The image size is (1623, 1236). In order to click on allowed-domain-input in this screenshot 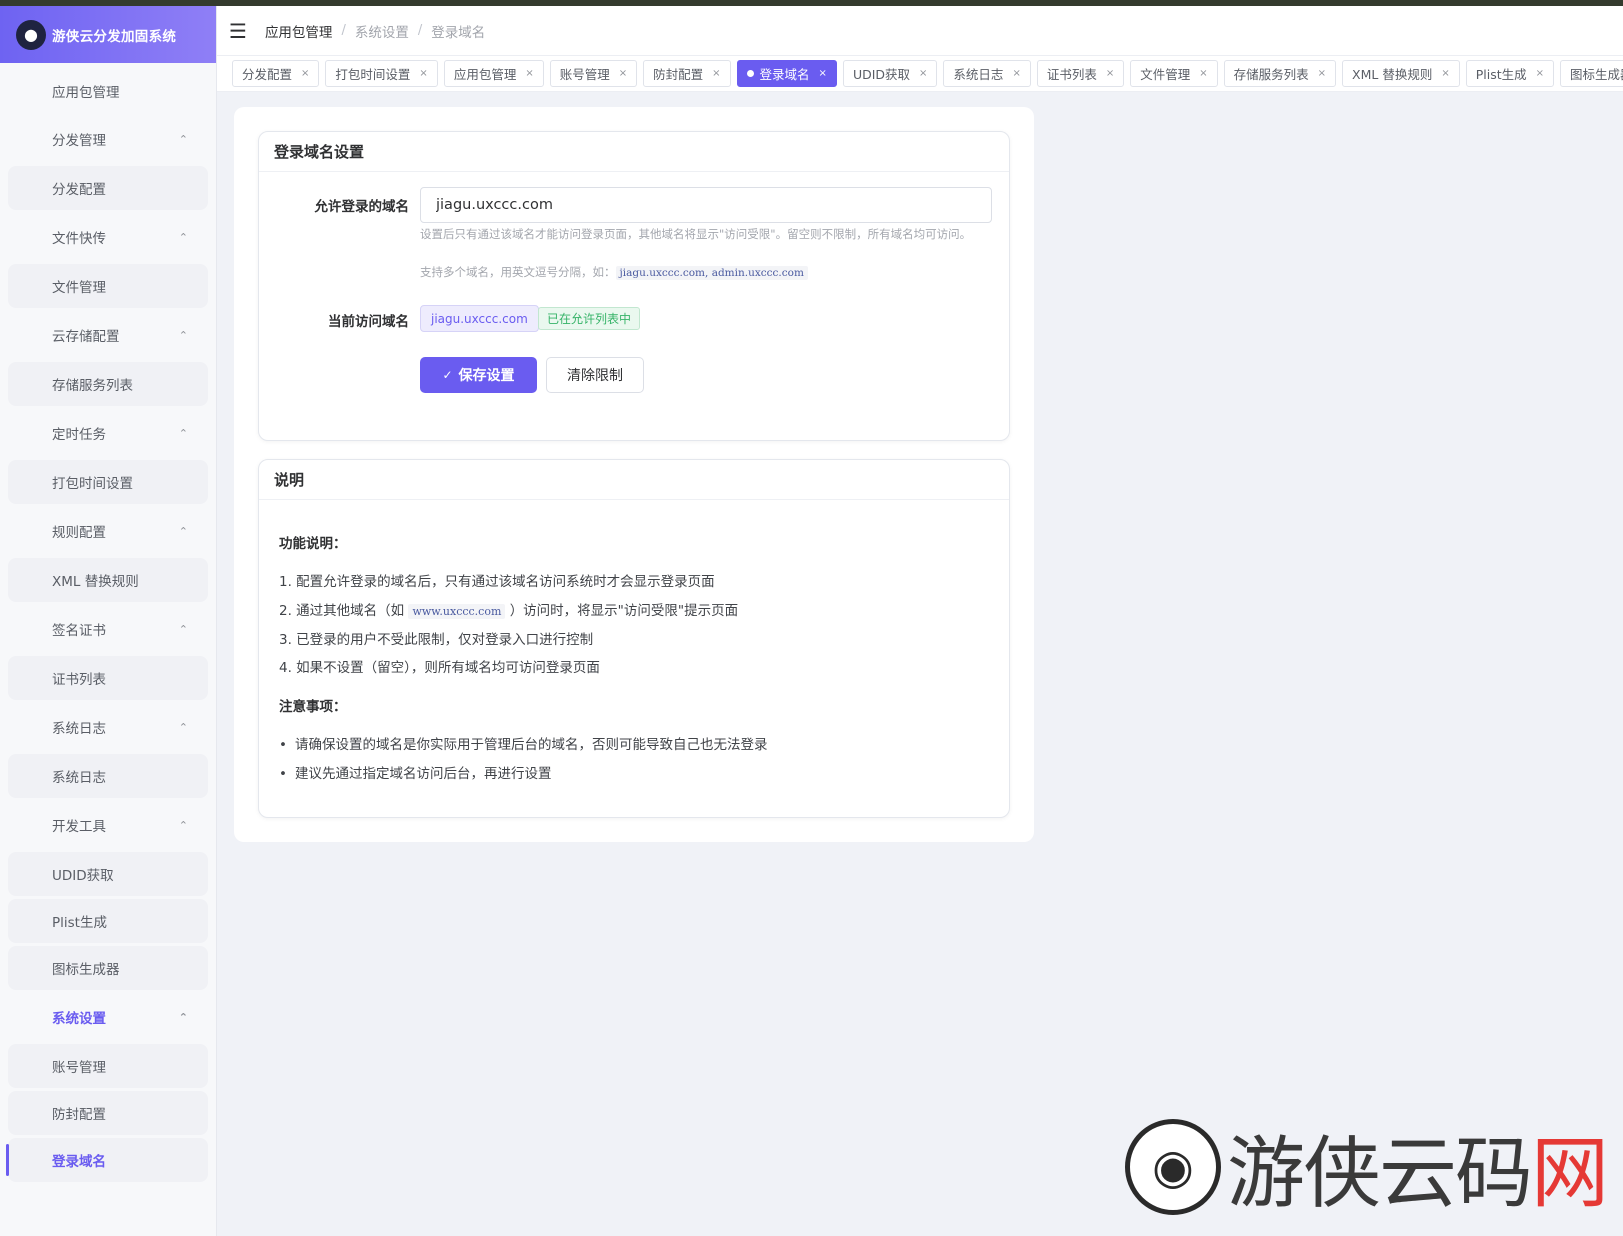, I will do `click(706, 205)`.